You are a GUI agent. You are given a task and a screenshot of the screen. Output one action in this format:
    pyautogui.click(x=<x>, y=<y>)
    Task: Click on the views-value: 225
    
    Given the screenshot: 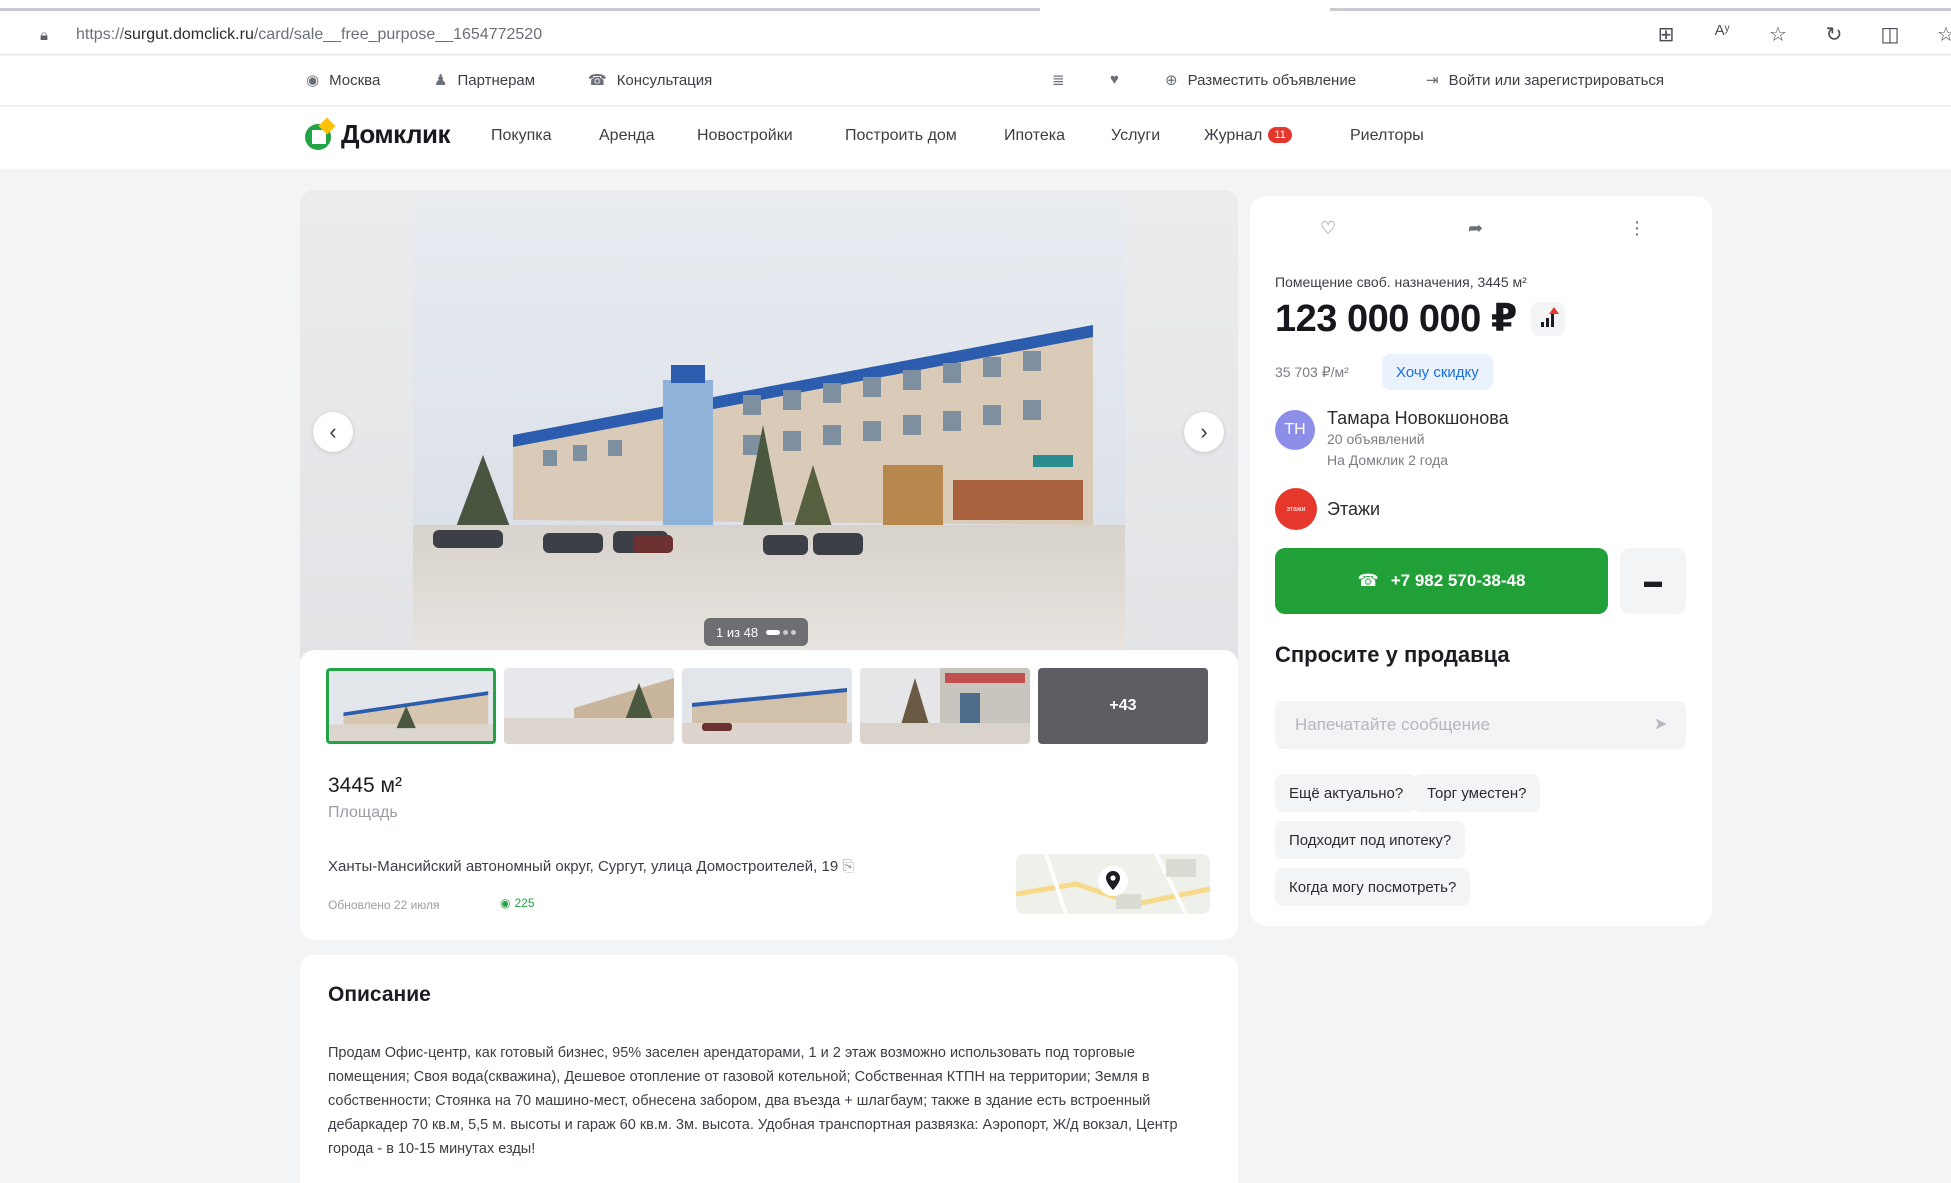 What is the action you would take?
    pyautogui.click(x=524, y=903)
    